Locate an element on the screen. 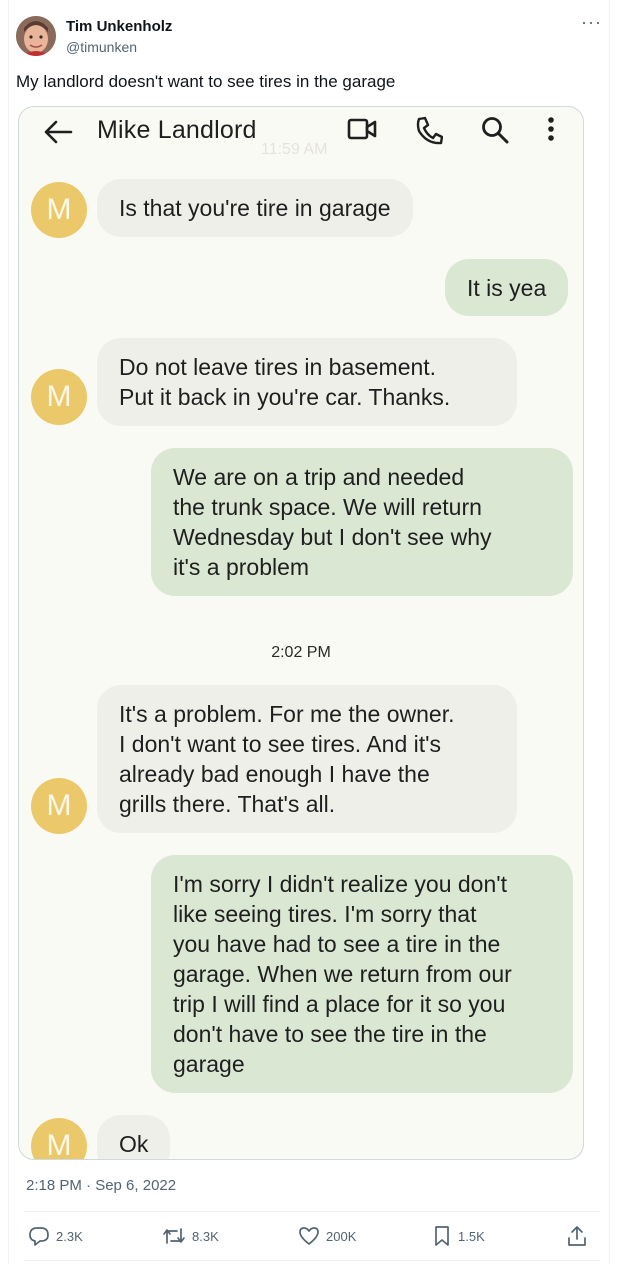 The width and height of the screenshot is (620, 1264). message-line: garage is located at coordinates (209, 1064).